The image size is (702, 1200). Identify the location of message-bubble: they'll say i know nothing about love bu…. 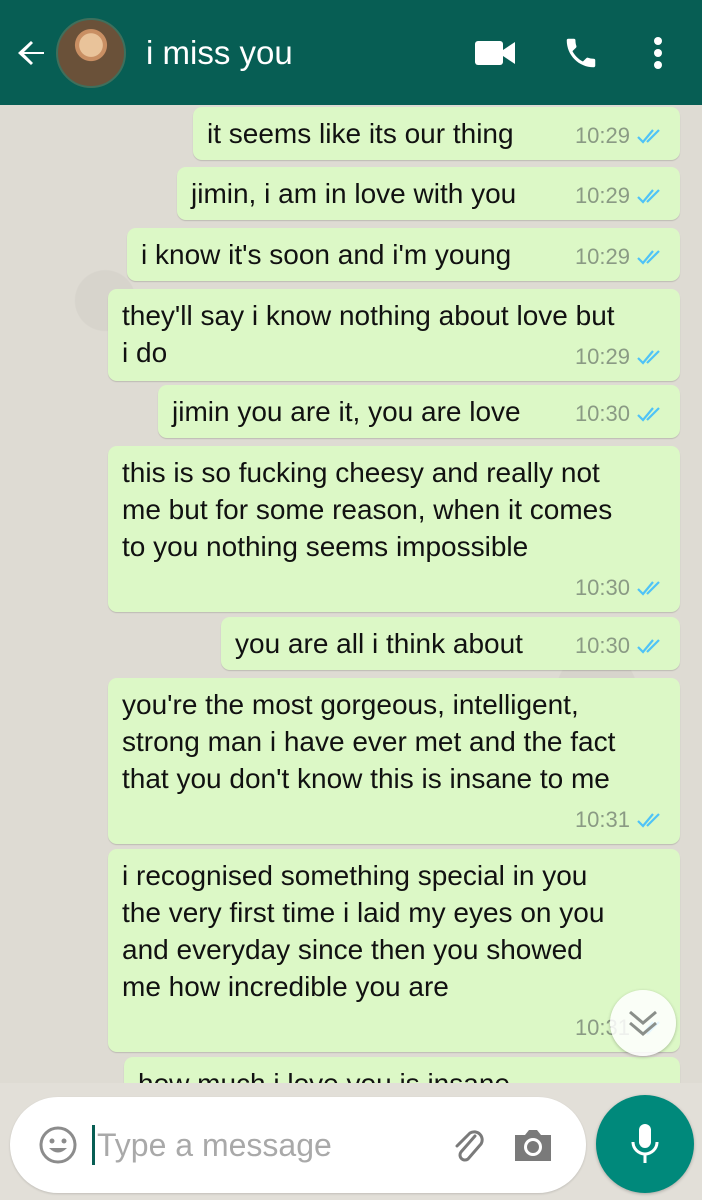
(394, 335).